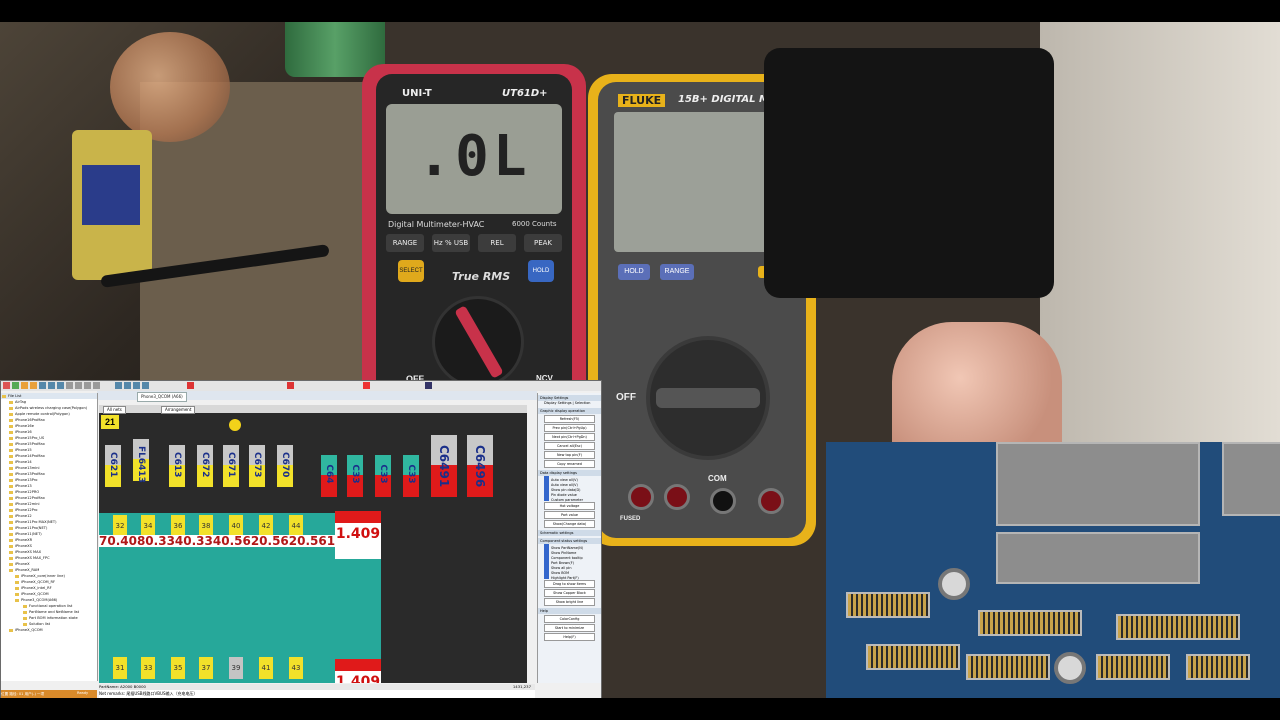 The width and height of the screenshot is (1280, 720). I want to click on jack-ma, so click(677, 497).